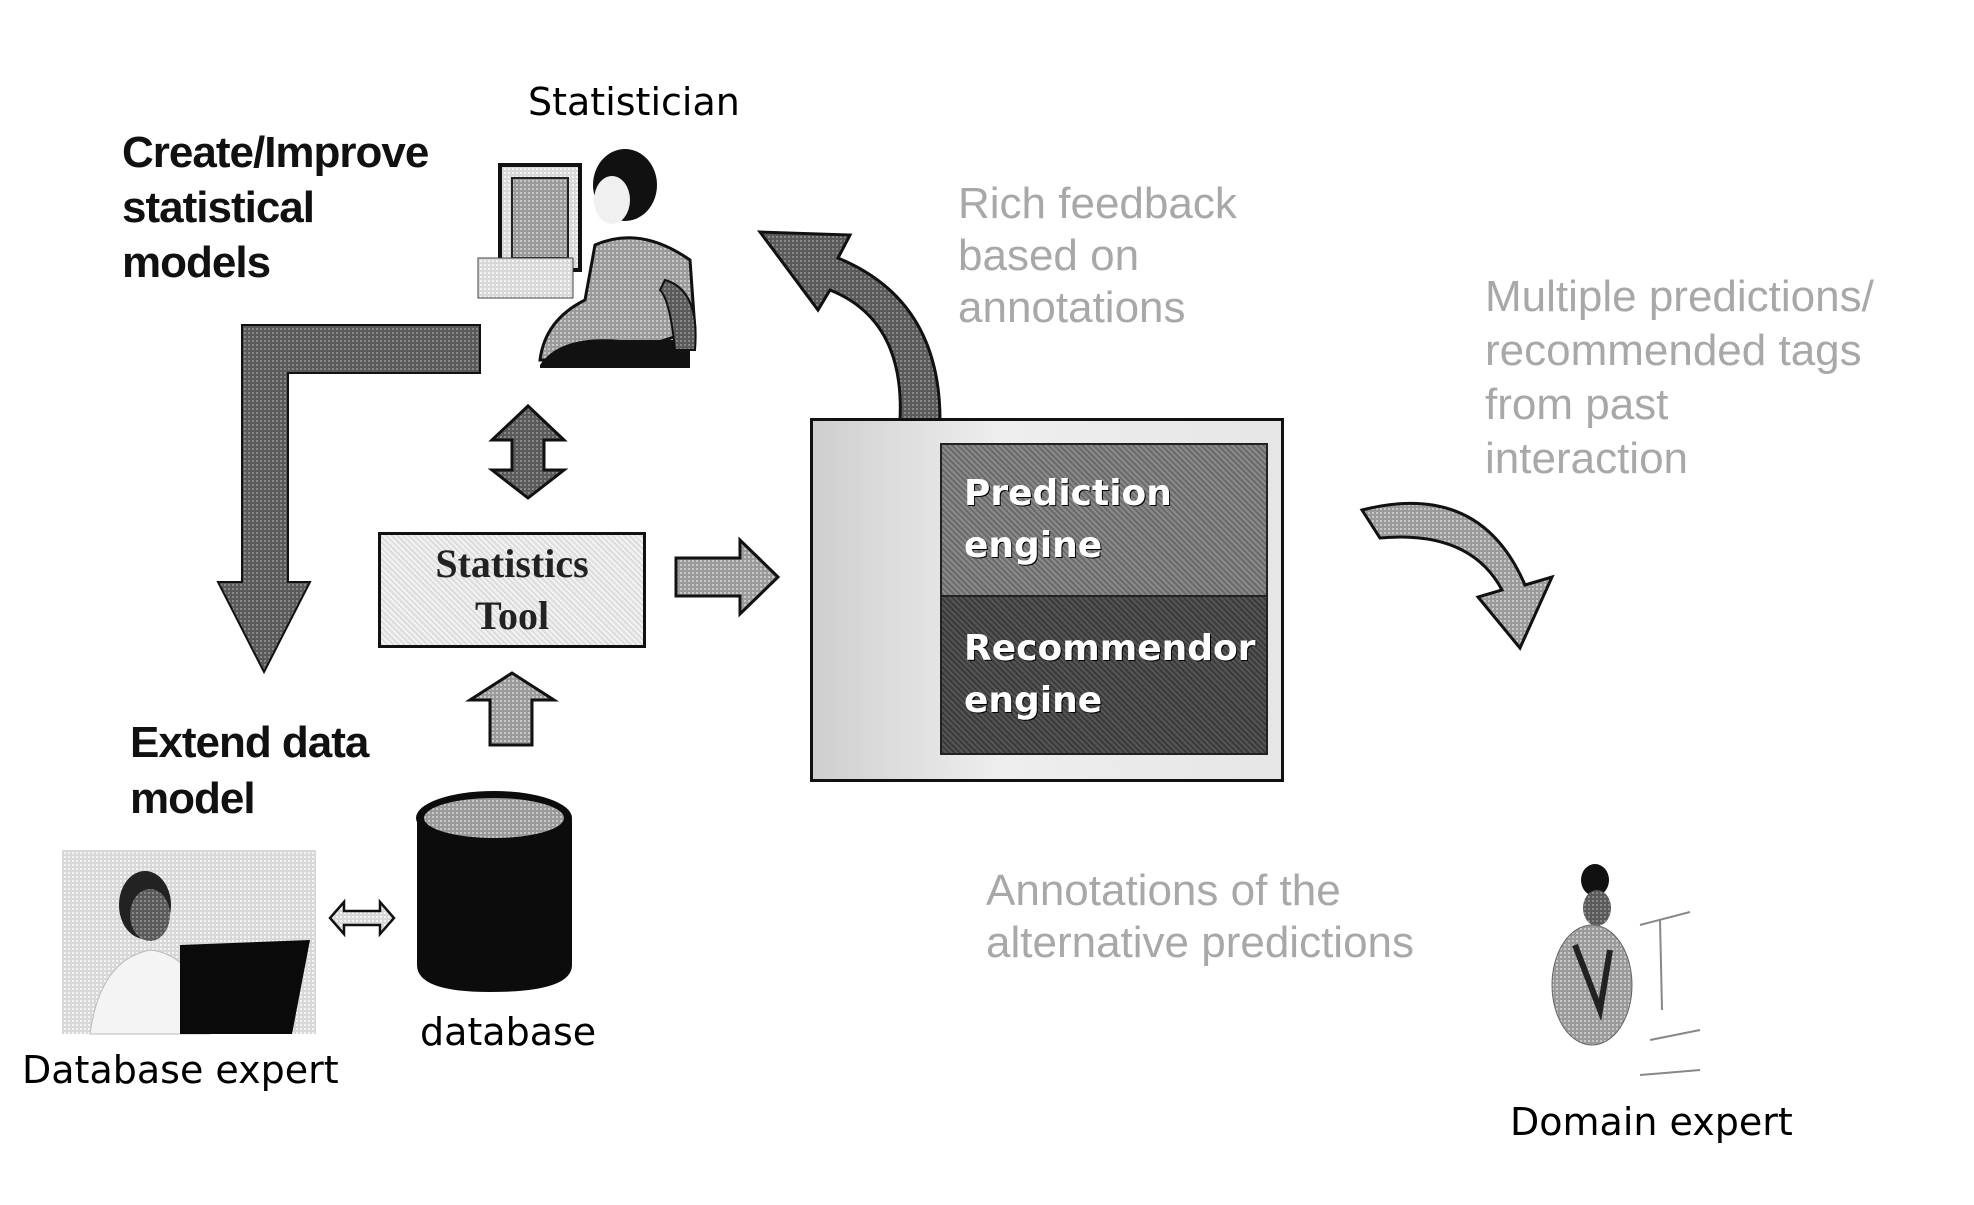 The width and height of the screenshot is (1974, 1205). What do you see at coordinates (1104, 675) in the screenshot?
I see `recommendor-engine-box: Recommendor engine` at bounding box center [1104, 675].